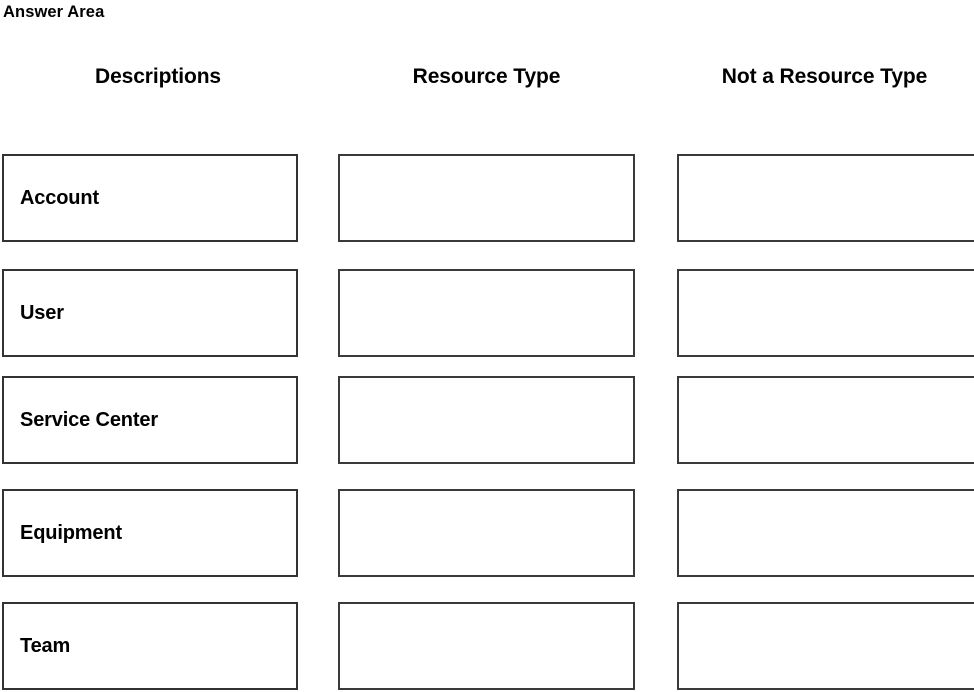  What do you see at coordinates (89, 419) in the screenshot?
I see `description-label: Service Center` at bounding box center [89, 419].